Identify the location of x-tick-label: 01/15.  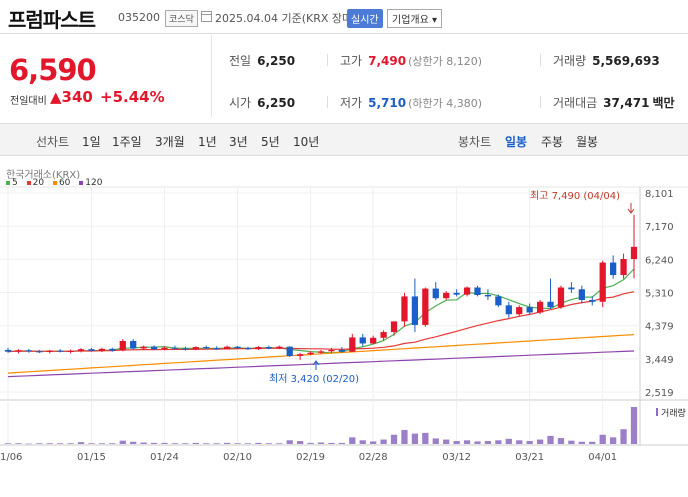
(91, 457).